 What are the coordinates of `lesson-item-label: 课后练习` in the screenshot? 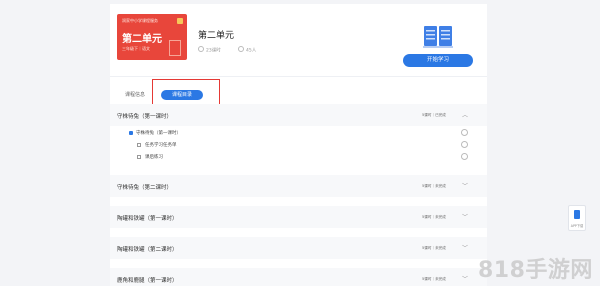 It's located at (154, 157).